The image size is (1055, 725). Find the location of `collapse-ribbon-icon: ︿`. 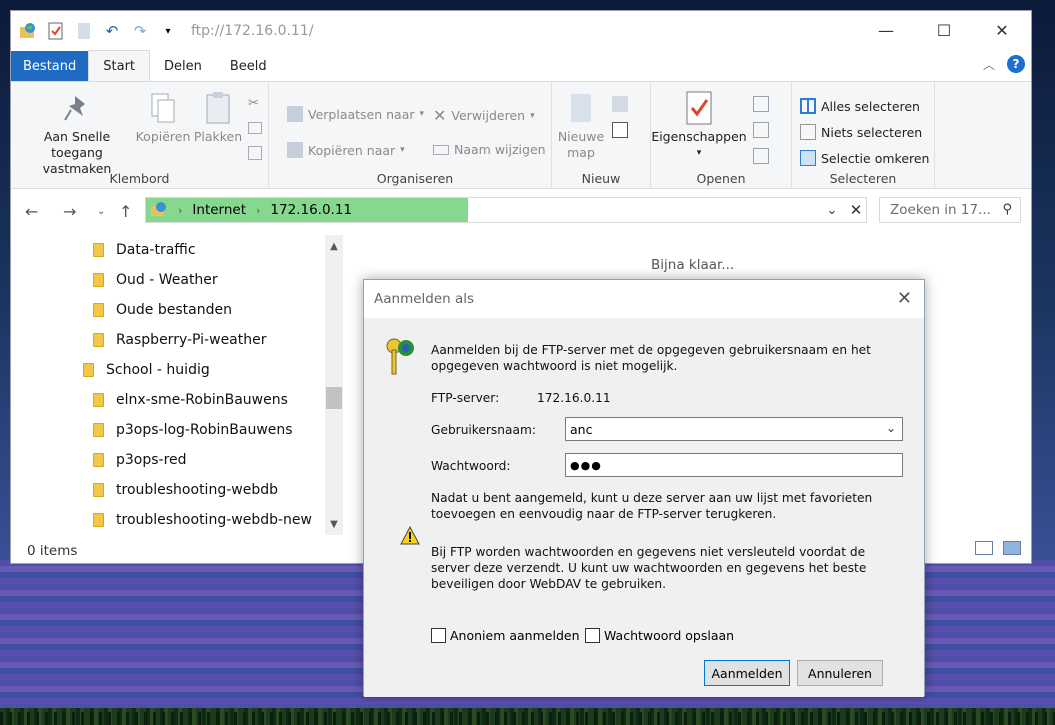

collapse-ribbon-icon: ︿ is located at coordinates (989, 64).